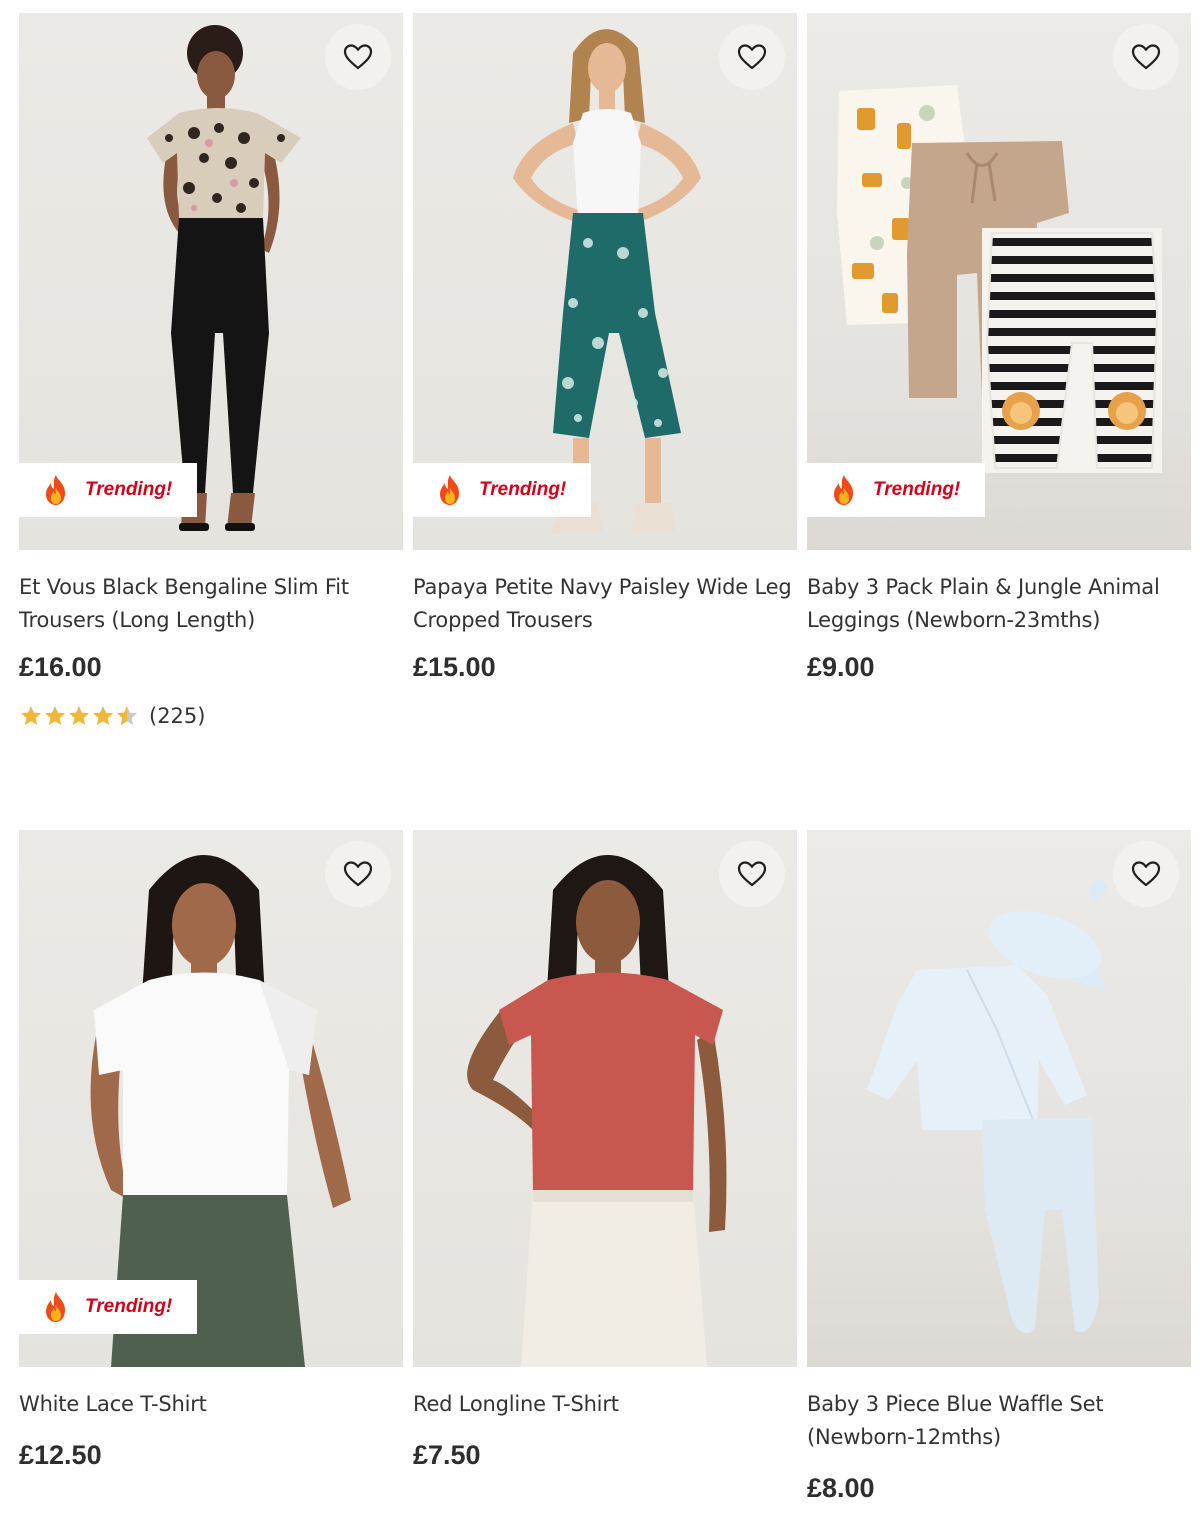  I want to click on star-rating, so click(79, 716).